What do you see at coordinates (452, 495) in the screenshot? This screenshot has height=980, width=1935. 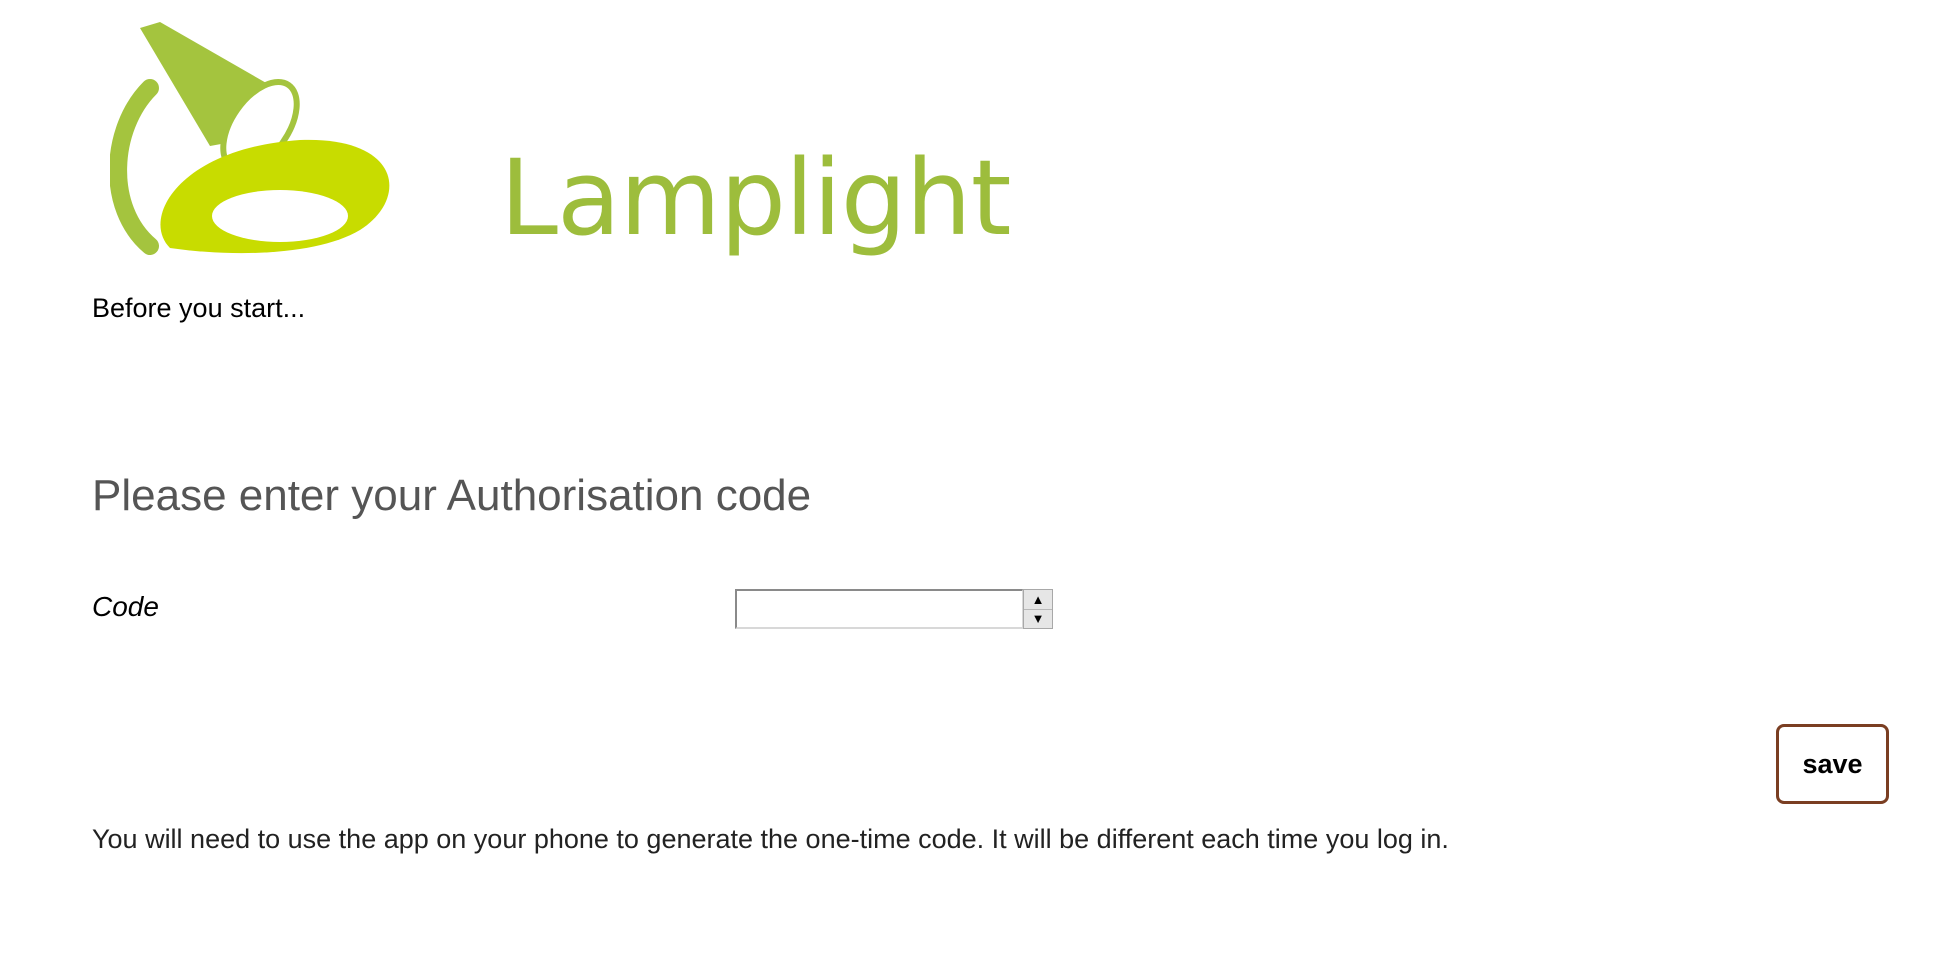 I see `page-title: Please enter your Authorisation code` at bounding box center [452, 495].